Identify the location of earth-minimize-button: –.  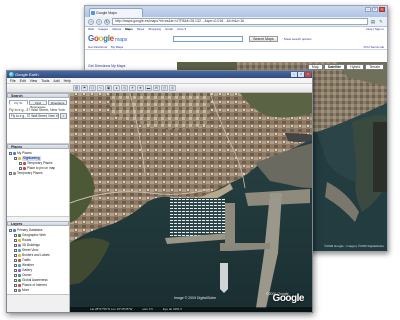
(294, 74).